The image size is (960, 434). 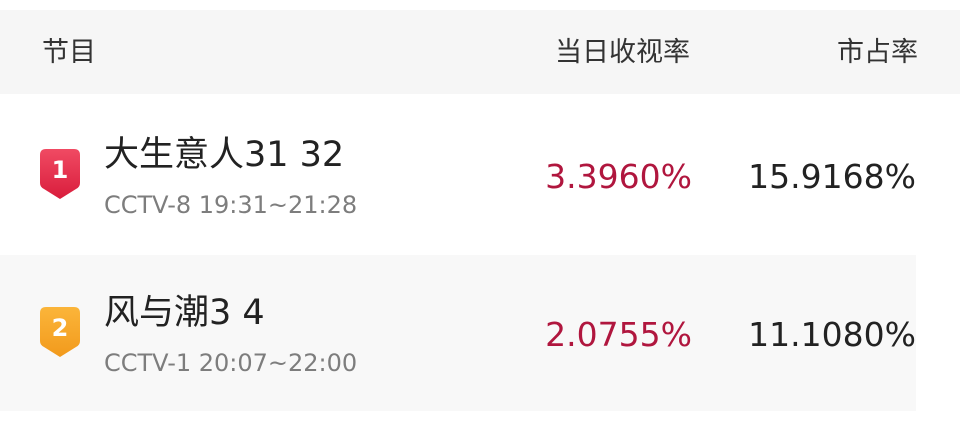 I want to click on rank-number: 1, so click(x=60, y=170).